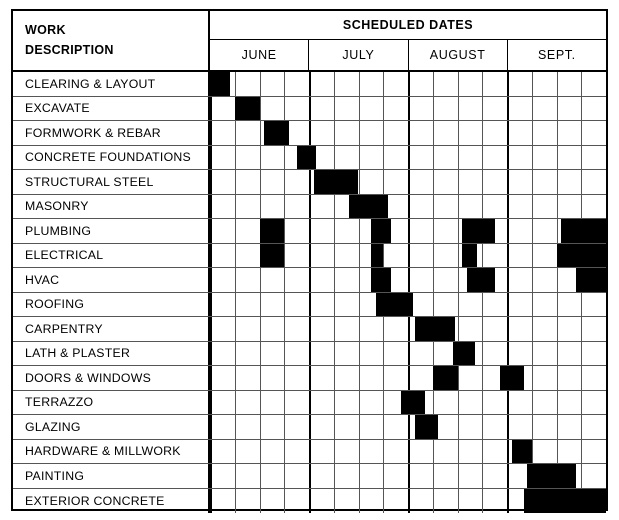 This screenshot has height=520, width=619. Describe the element at coordinates (111, 378) in the screenshot. I see `task-label: DOORS & WINDOWS` at that location.